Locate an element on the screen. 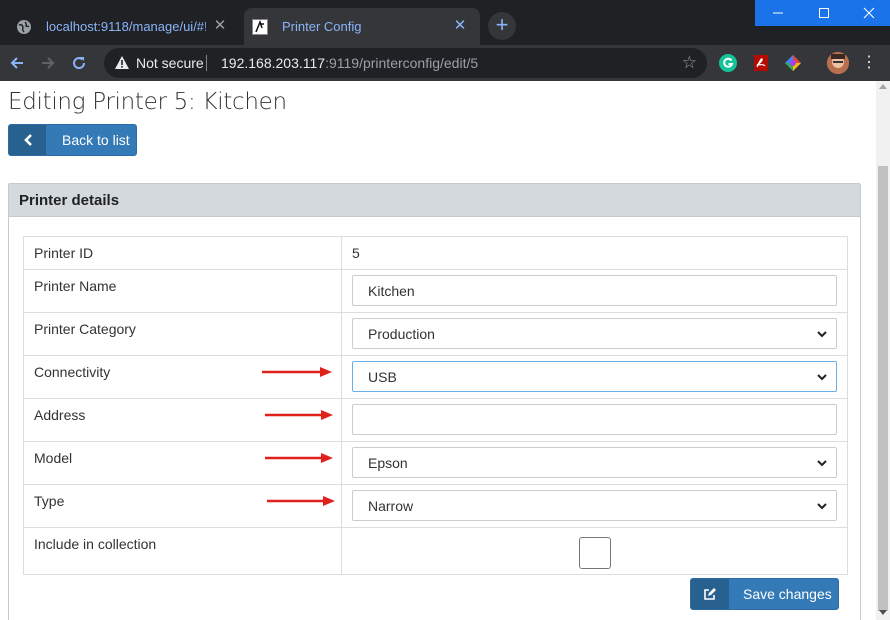  model-select: Epson is located at coordinates (594, 462).